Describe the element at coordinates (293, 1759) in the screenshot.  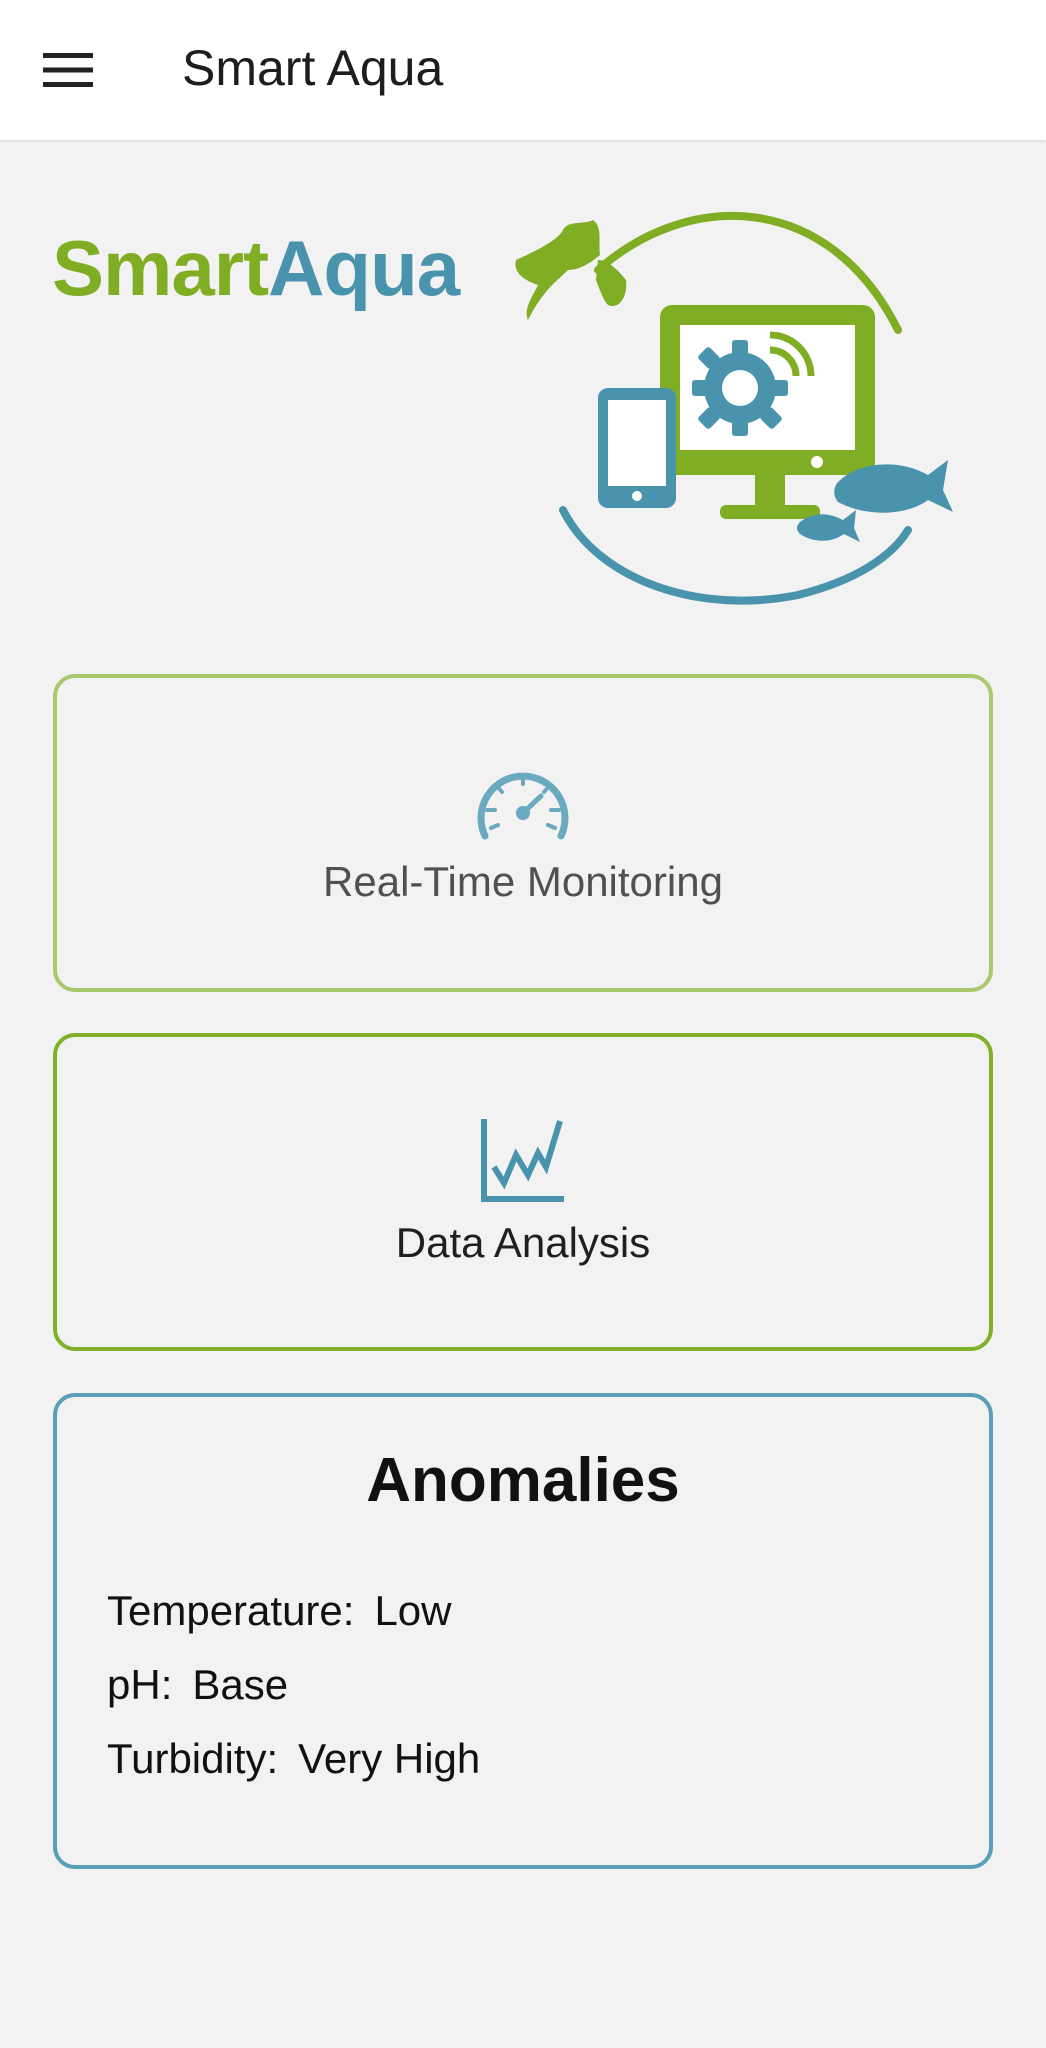
I see `anomaly-turbidity: Turbidity: Very High` at that location.